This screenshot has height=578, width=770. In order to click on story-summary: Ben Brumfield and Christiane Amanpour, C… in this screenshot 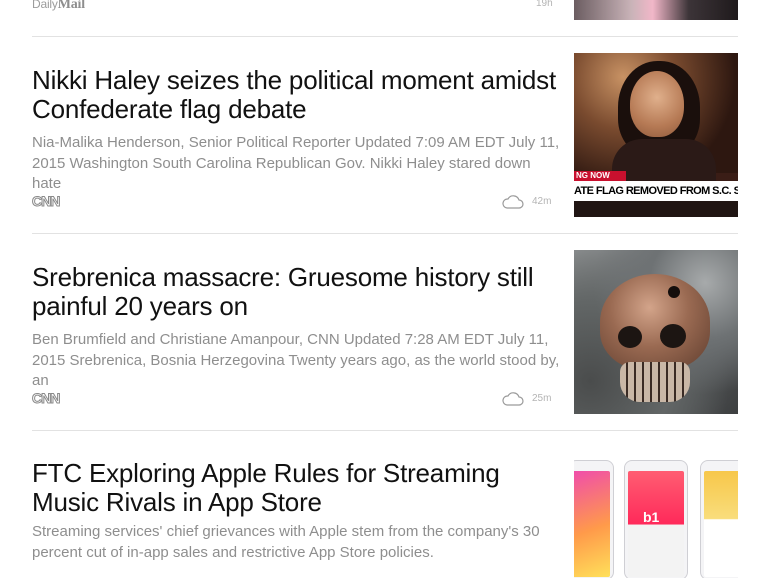, I will do `click(296, 360)`.